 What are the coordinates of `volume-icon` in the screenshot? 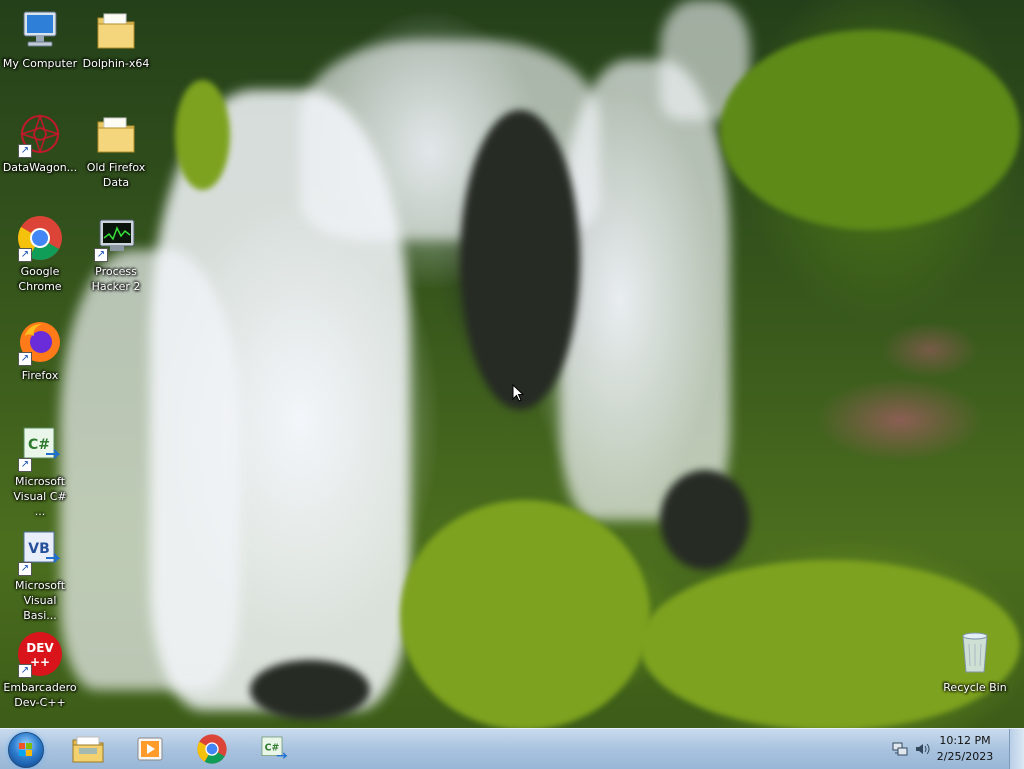 It's located at (922, 749).